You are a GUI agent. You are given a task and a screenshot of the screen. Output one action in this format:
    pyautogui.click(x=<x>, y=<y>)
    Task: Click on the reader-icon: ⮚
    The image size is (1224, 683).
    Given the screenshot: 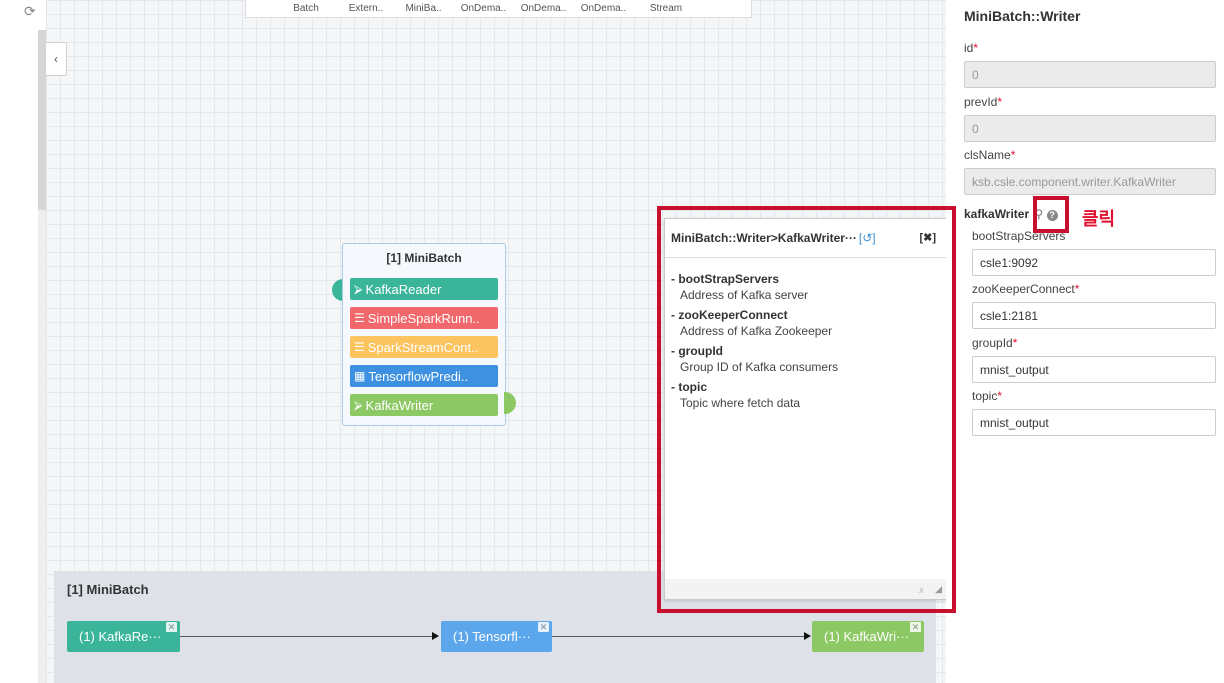 What is the action you would take?
    pyautogui.click(x=358, y=288)
    